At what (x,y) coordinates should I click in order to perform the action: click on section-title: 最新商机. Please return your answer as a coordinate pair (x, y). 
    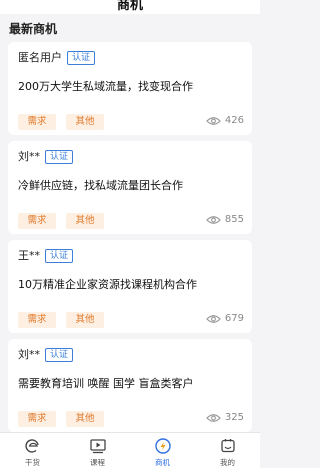
    Looking at the image, I should click on (33, 29).